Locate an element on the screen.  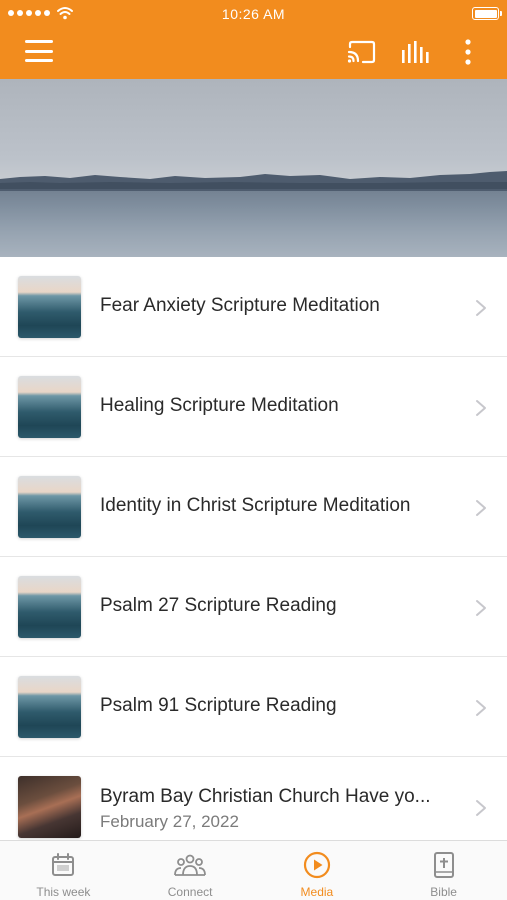
more-vertical-icon is located at coordinates (468, 52).